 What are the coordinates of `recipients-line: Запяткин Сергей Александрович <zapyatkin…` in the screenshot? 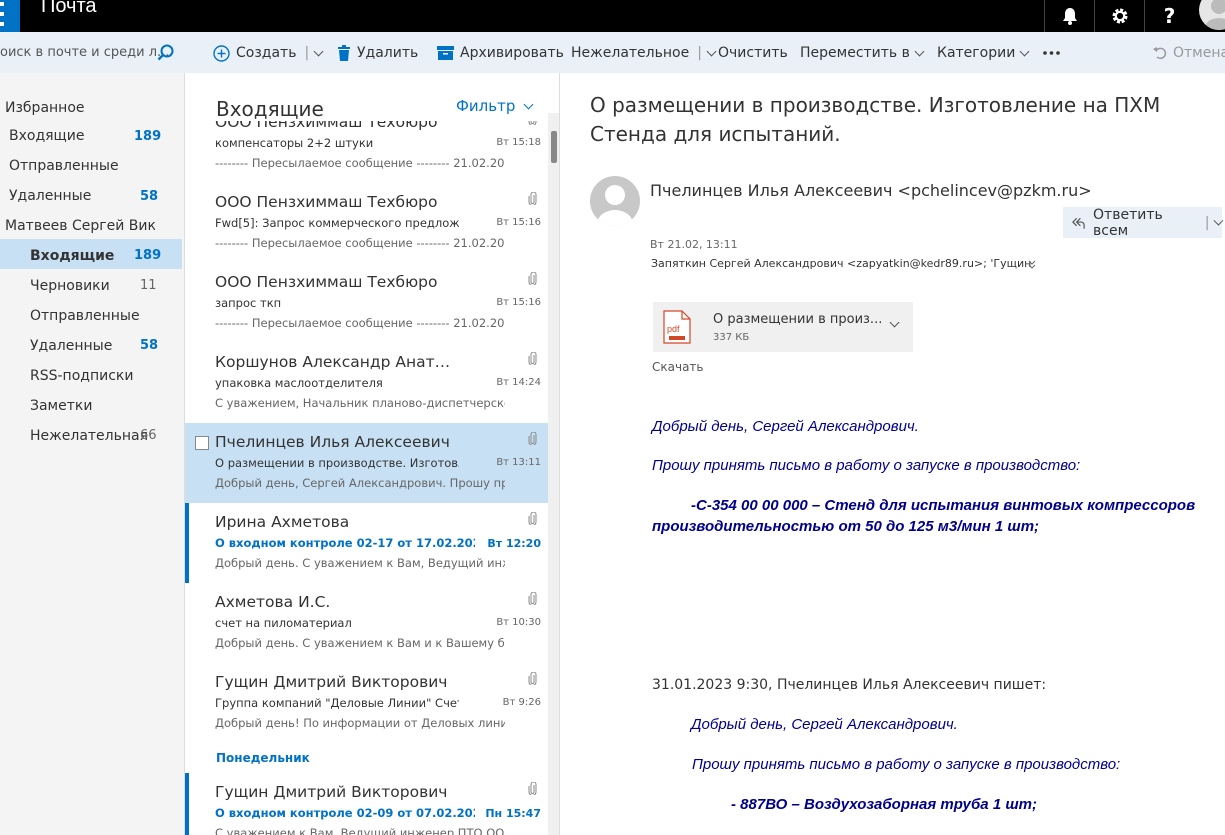 It's located at (841, 263).